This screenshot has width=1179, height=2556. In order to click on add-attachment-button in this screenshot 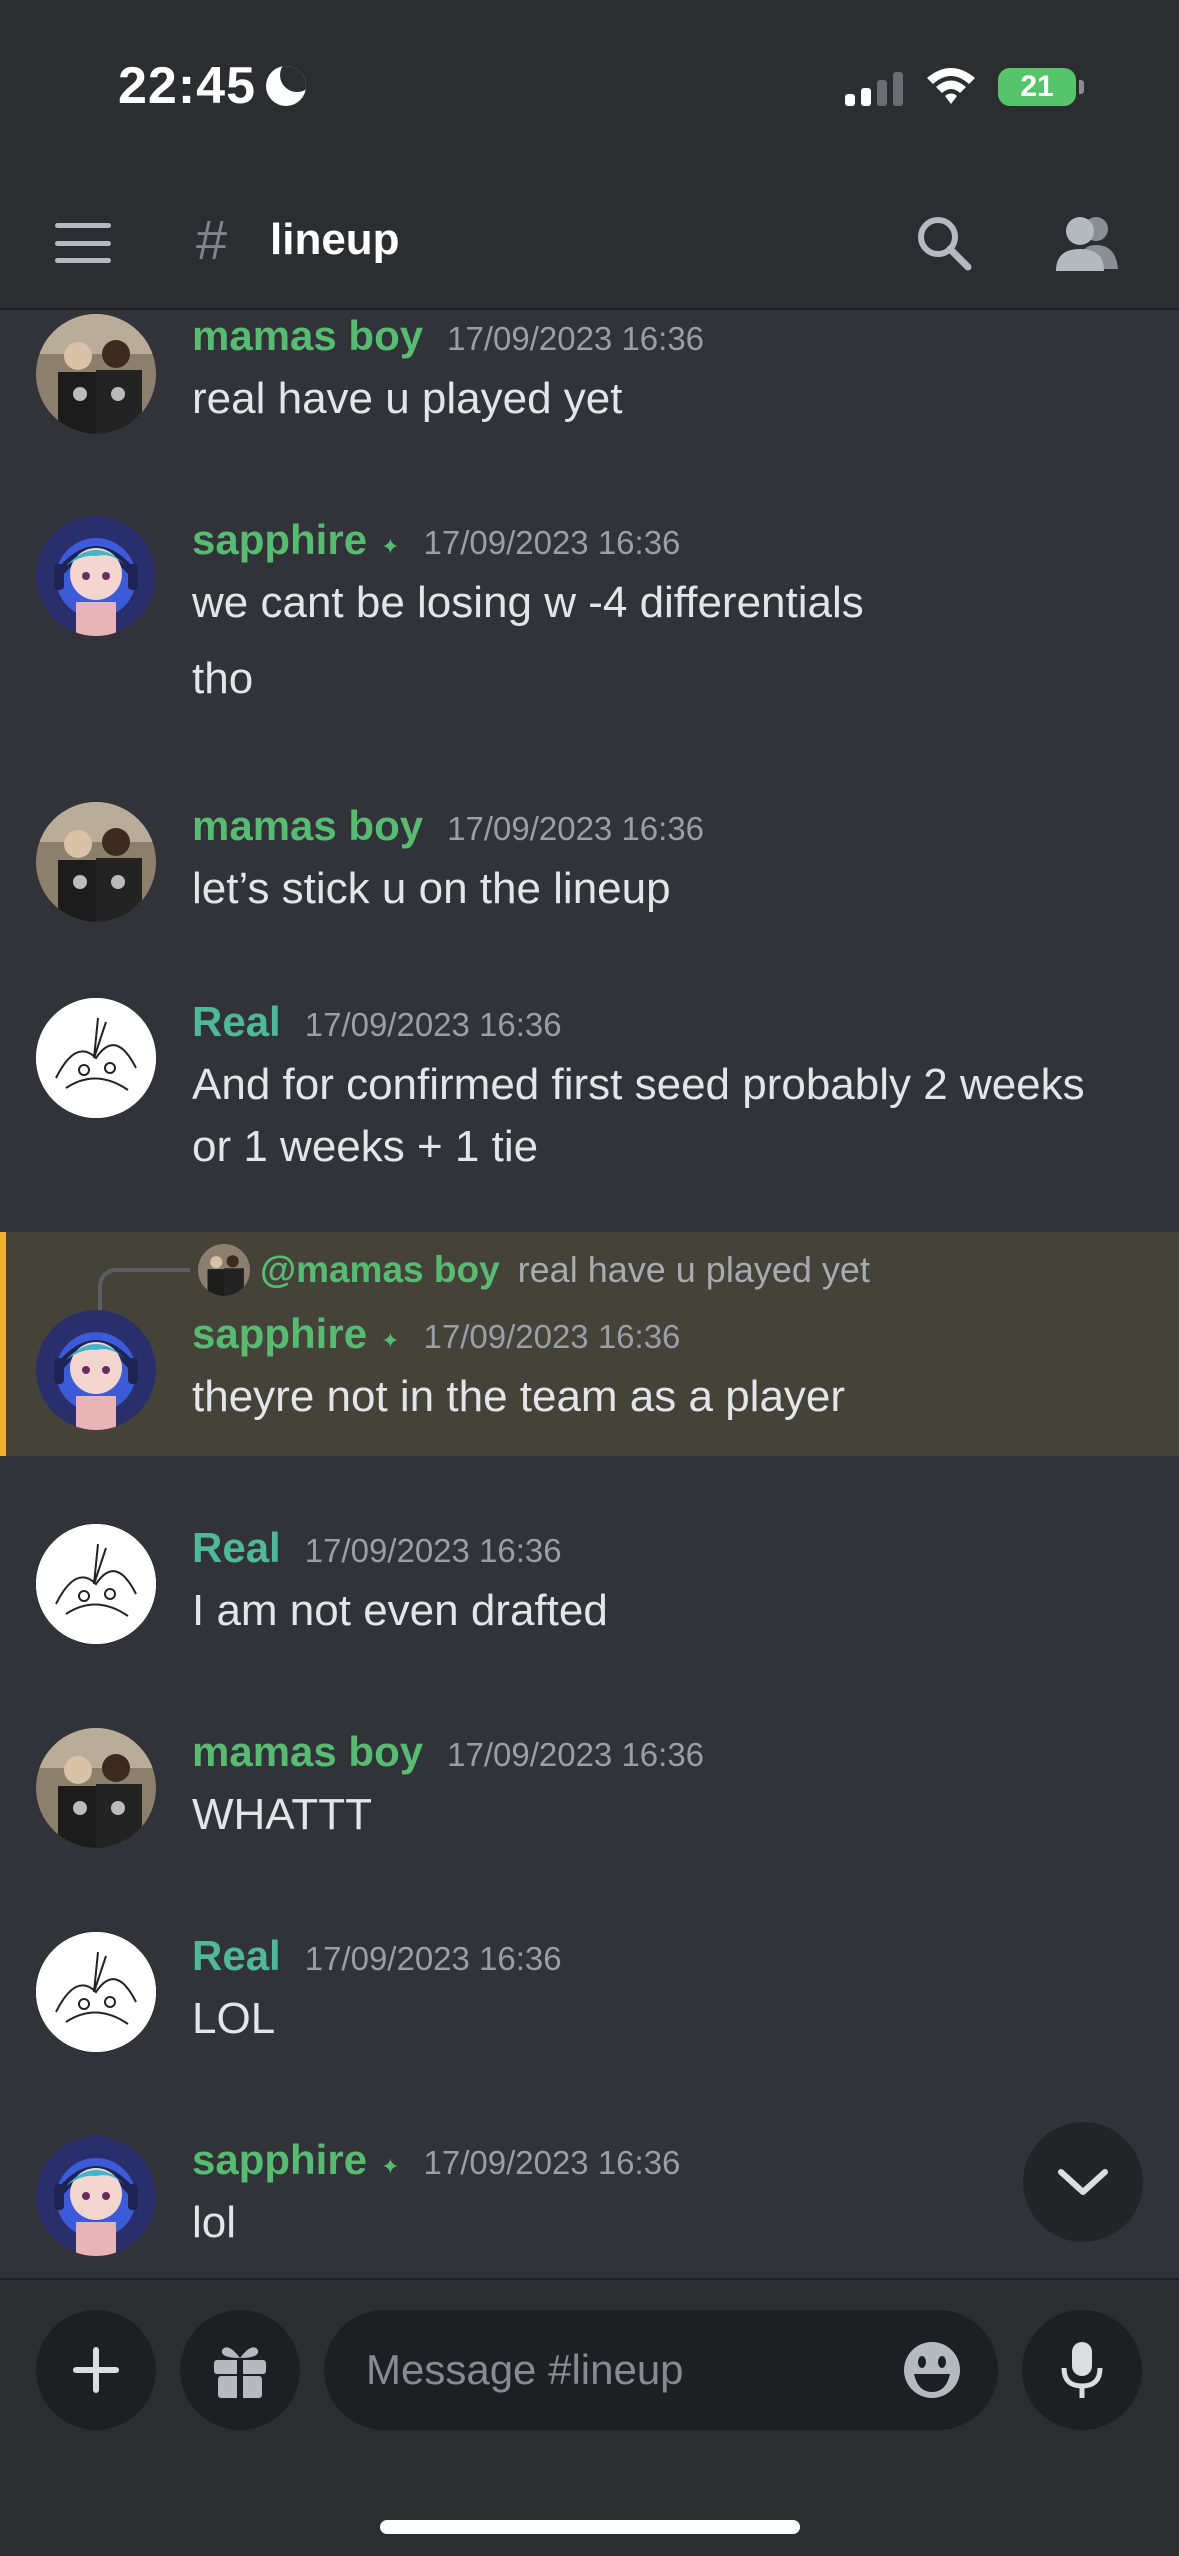, I will do `click(96, 2370)`.